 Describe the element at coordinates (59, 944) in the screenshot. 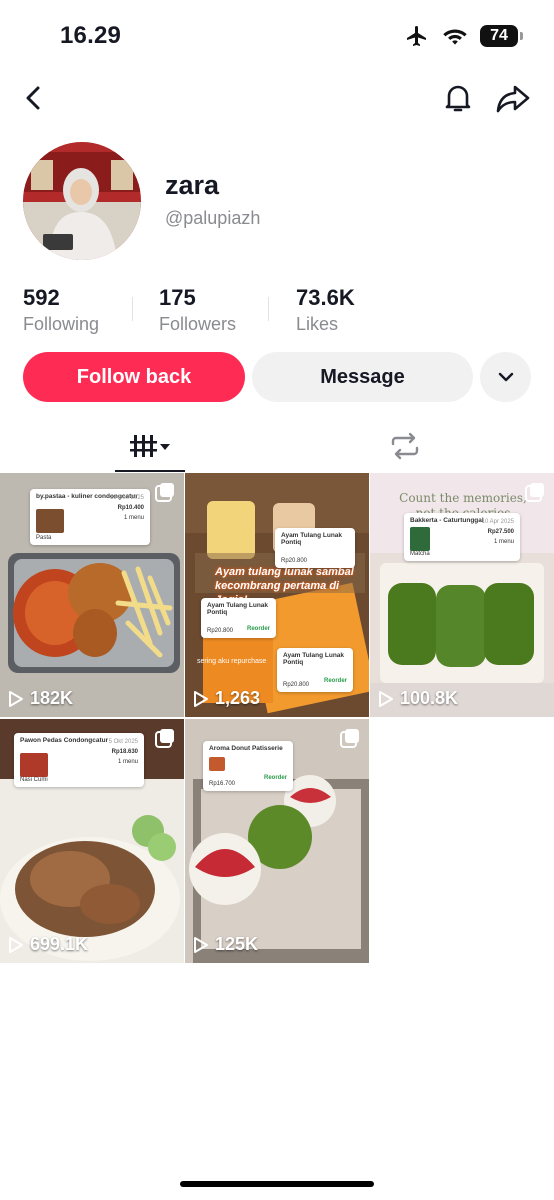

I see `view-count-value: 699.1K` at that location.